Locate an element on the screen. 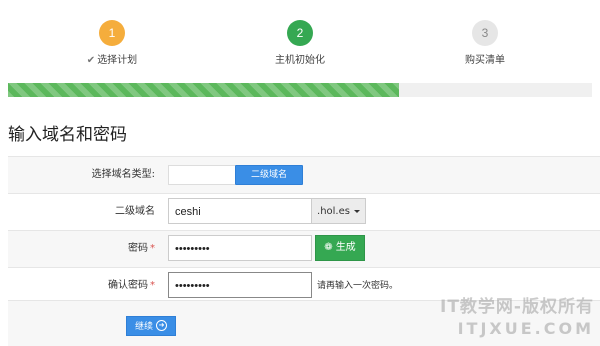  subdomain-label: 二级域名 is located at coordinates (135, 211).